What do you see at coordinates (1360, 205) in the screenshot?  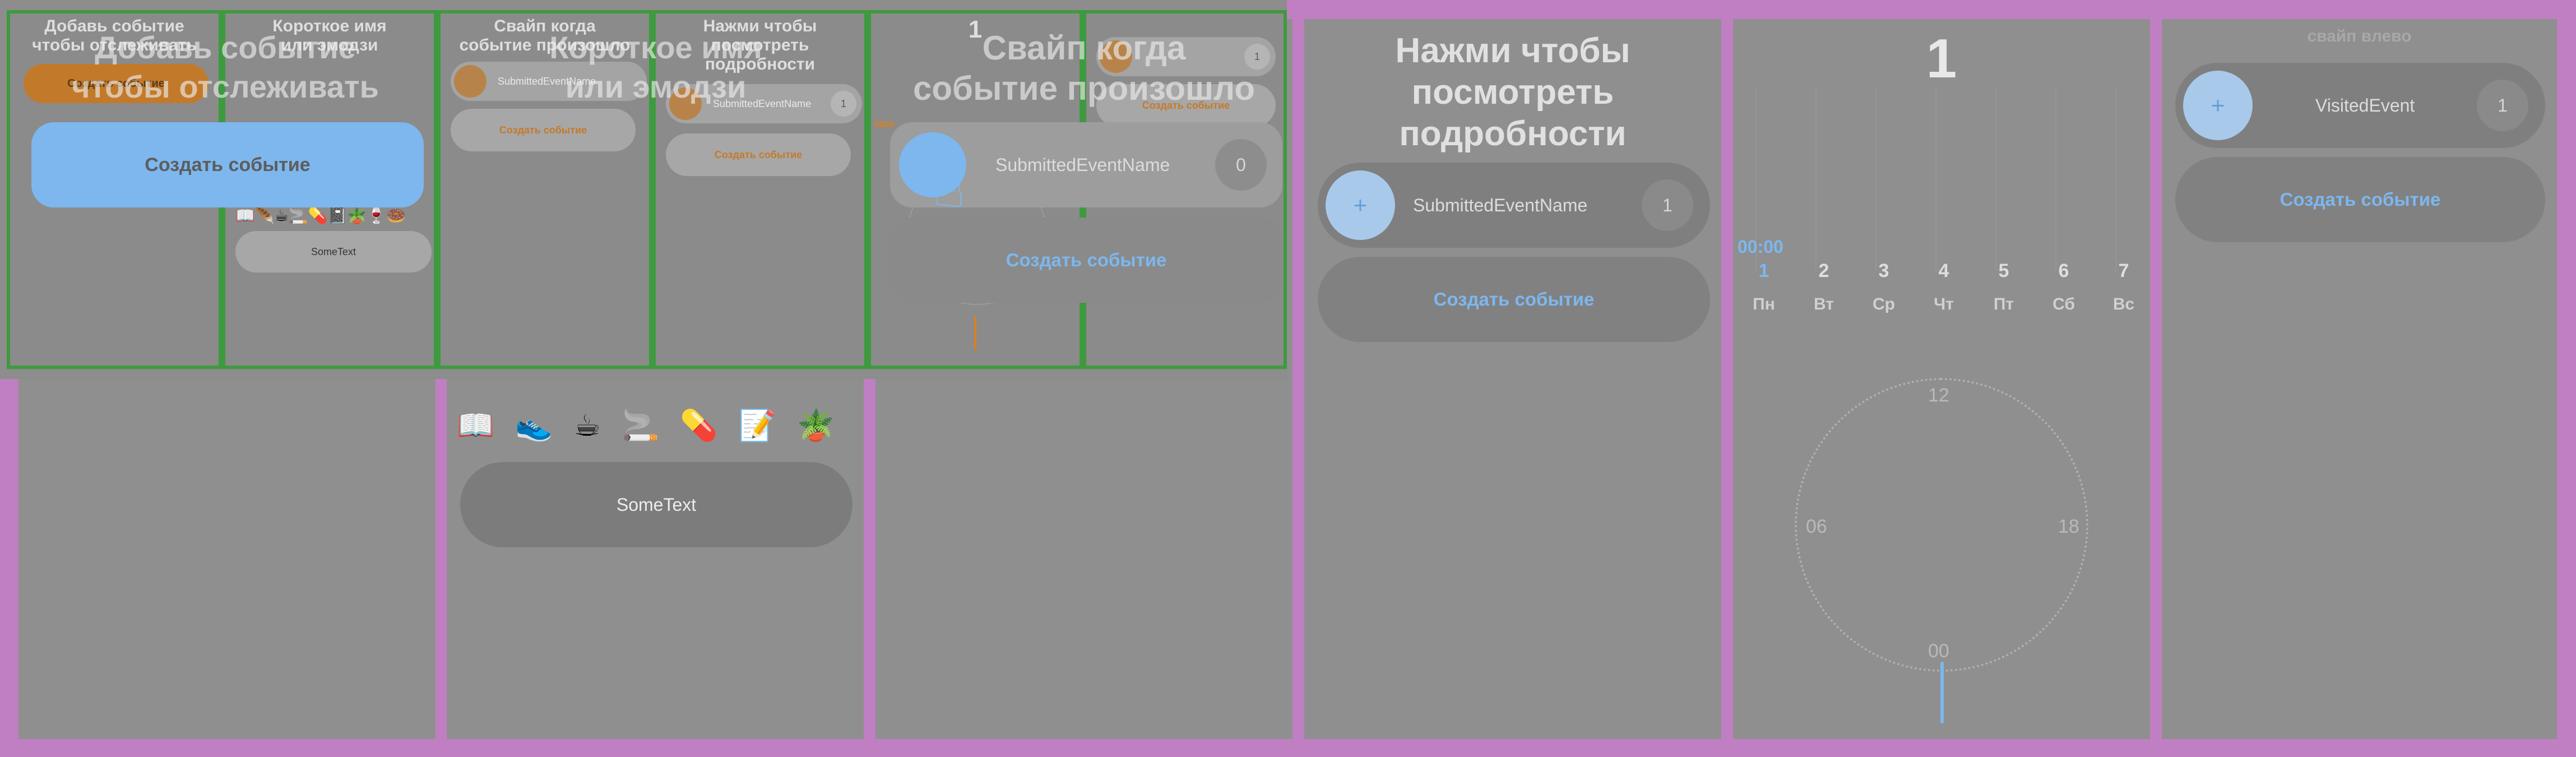 I see `event-plus-button: +` at bounding box center [1360, 205].